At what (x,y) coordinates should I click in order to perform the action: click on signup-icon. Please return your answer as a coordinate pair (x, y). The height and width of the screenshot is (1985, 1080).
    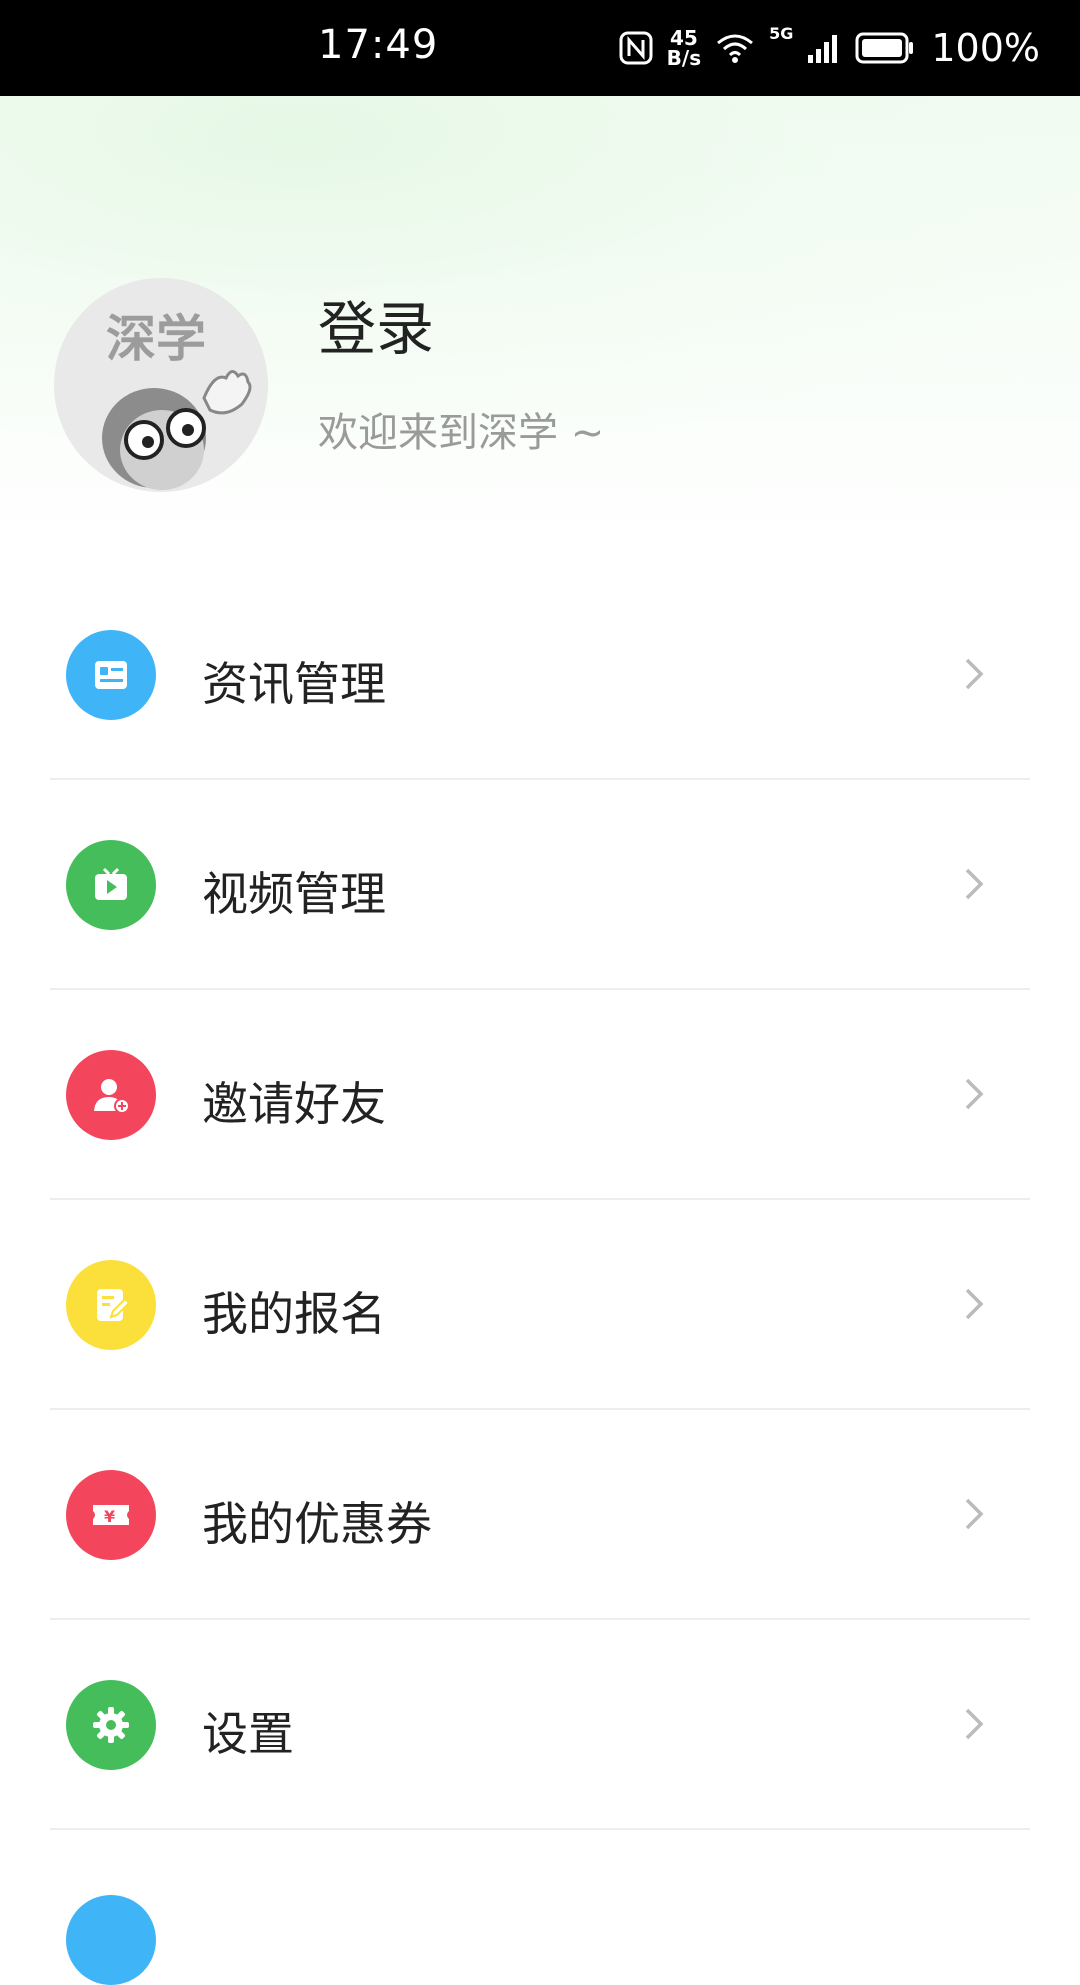
    Looking at the image, I should click on (111, 1305).